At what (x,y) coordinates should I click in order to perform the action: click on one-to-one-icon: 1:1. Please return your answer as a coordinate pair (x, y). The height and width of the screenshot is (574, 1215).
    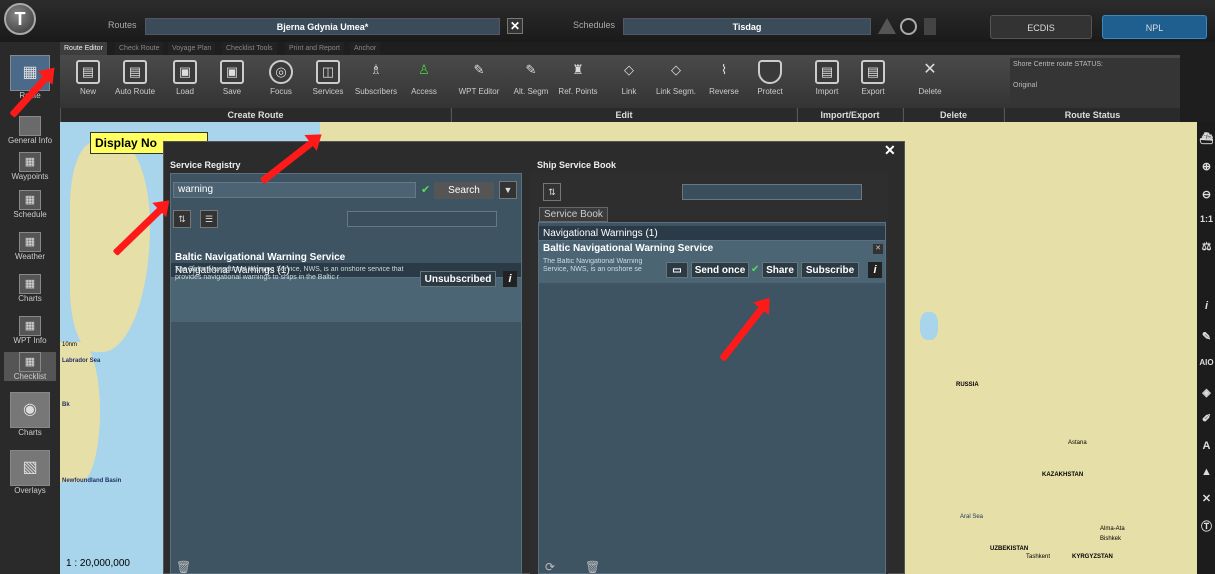
    Looking at the image, I should click on (1206, 223).